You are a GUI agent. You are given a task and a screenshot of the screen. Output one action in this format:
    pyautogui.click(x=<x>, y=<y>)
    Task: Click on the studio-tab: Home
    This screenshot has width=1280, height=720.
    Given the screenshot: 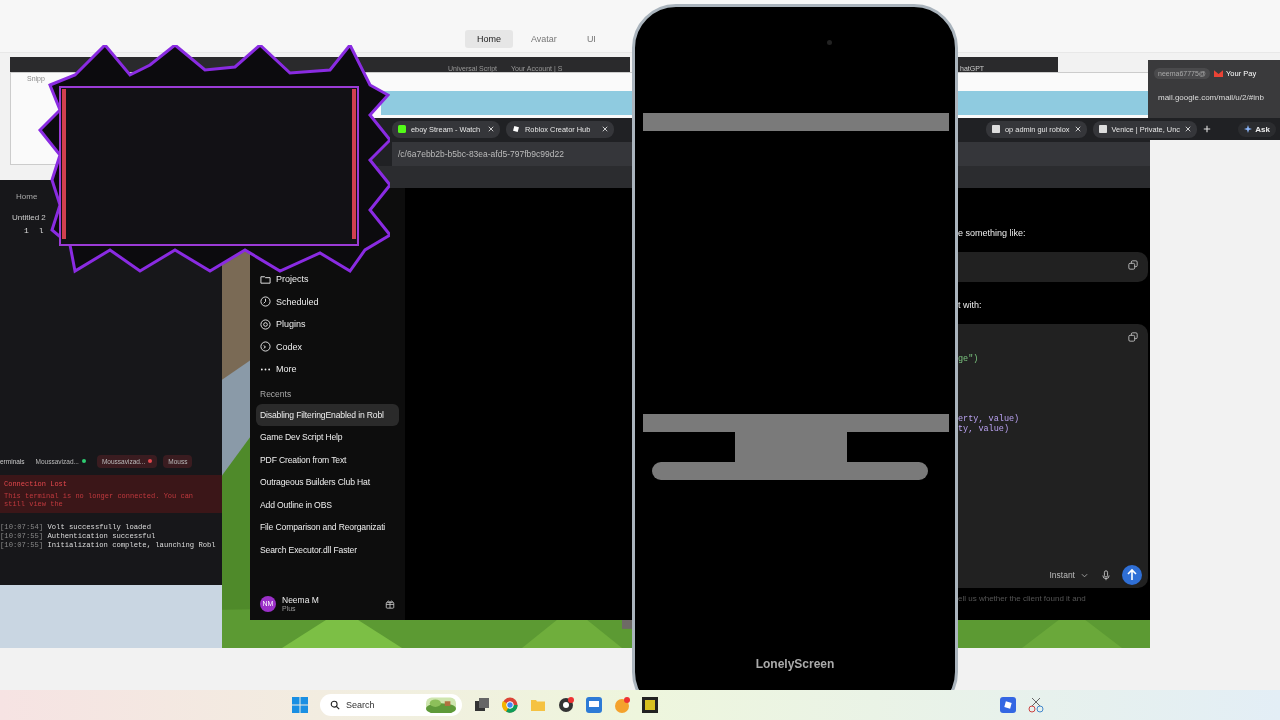 What is the action you would take?
    pyautogui.click(x=489, y=39)
    